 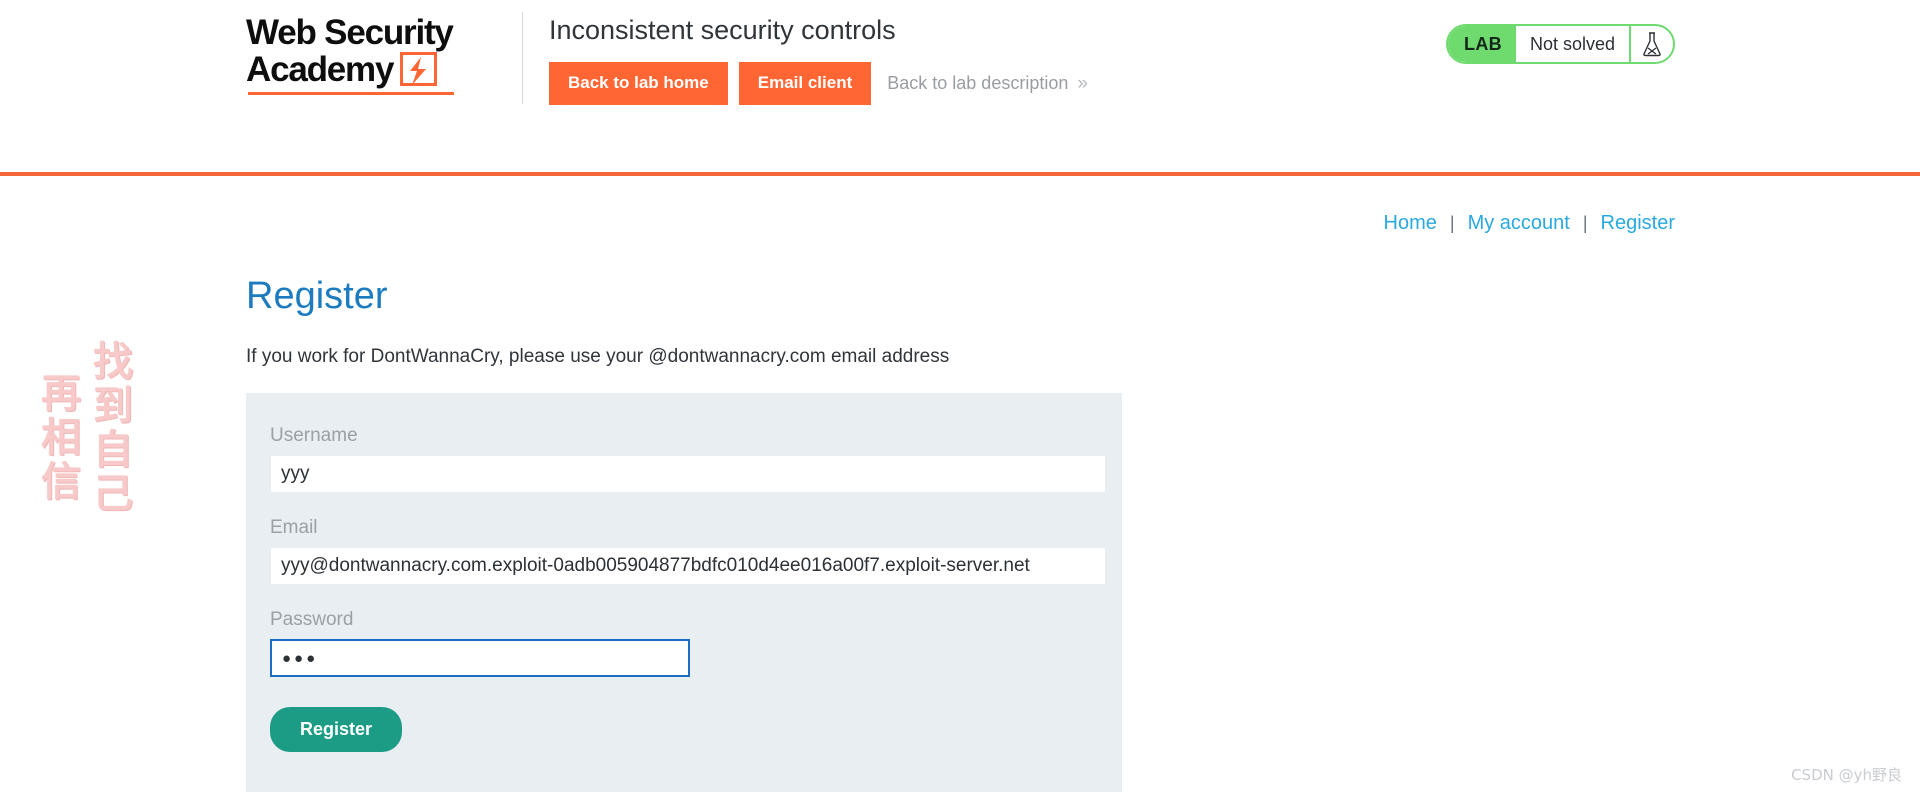 I want to click on email-client-button: Email client, so click(x=805, y=83).